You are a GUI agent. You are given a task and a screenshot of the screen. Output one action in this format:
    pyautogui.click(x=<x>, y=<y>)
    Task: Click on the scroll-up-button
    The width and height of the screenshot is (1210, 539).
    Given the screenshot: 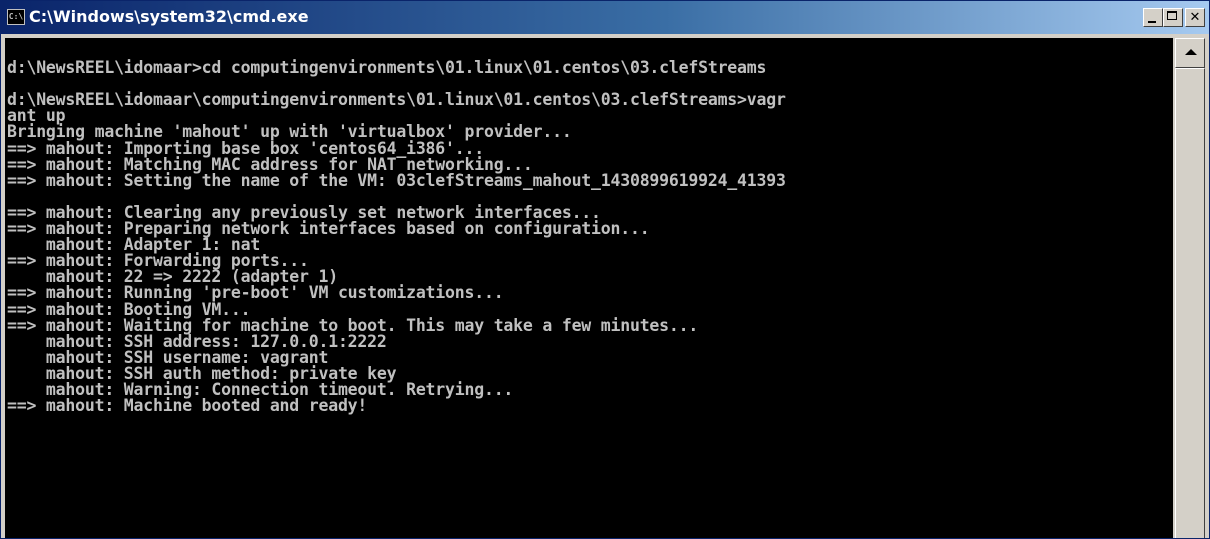 What is the action you would take?
    pyautogui.click(x=1190, y=53)
    